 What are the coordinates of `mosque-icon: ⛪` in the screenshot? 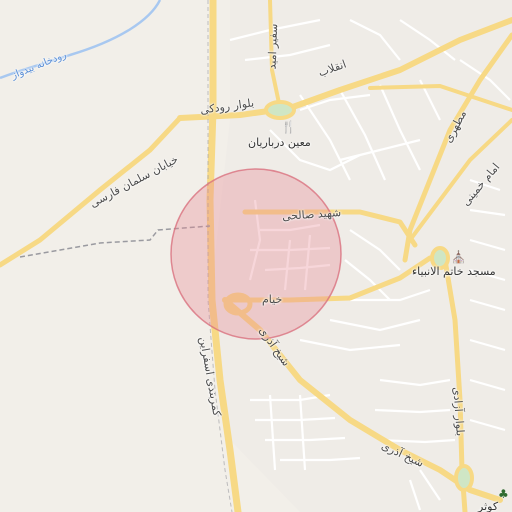 It's located at (458, 257).